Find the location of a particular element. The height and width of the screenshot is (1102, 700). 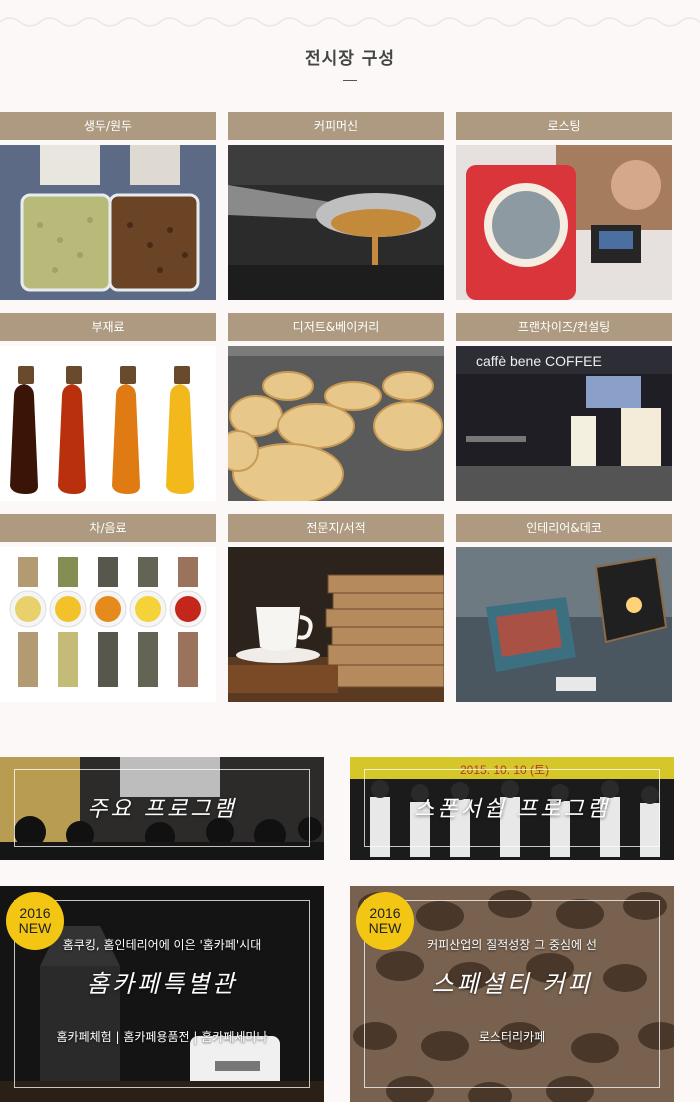

banner-title: 주요 프로그램 is located at coordinates (162, 809).